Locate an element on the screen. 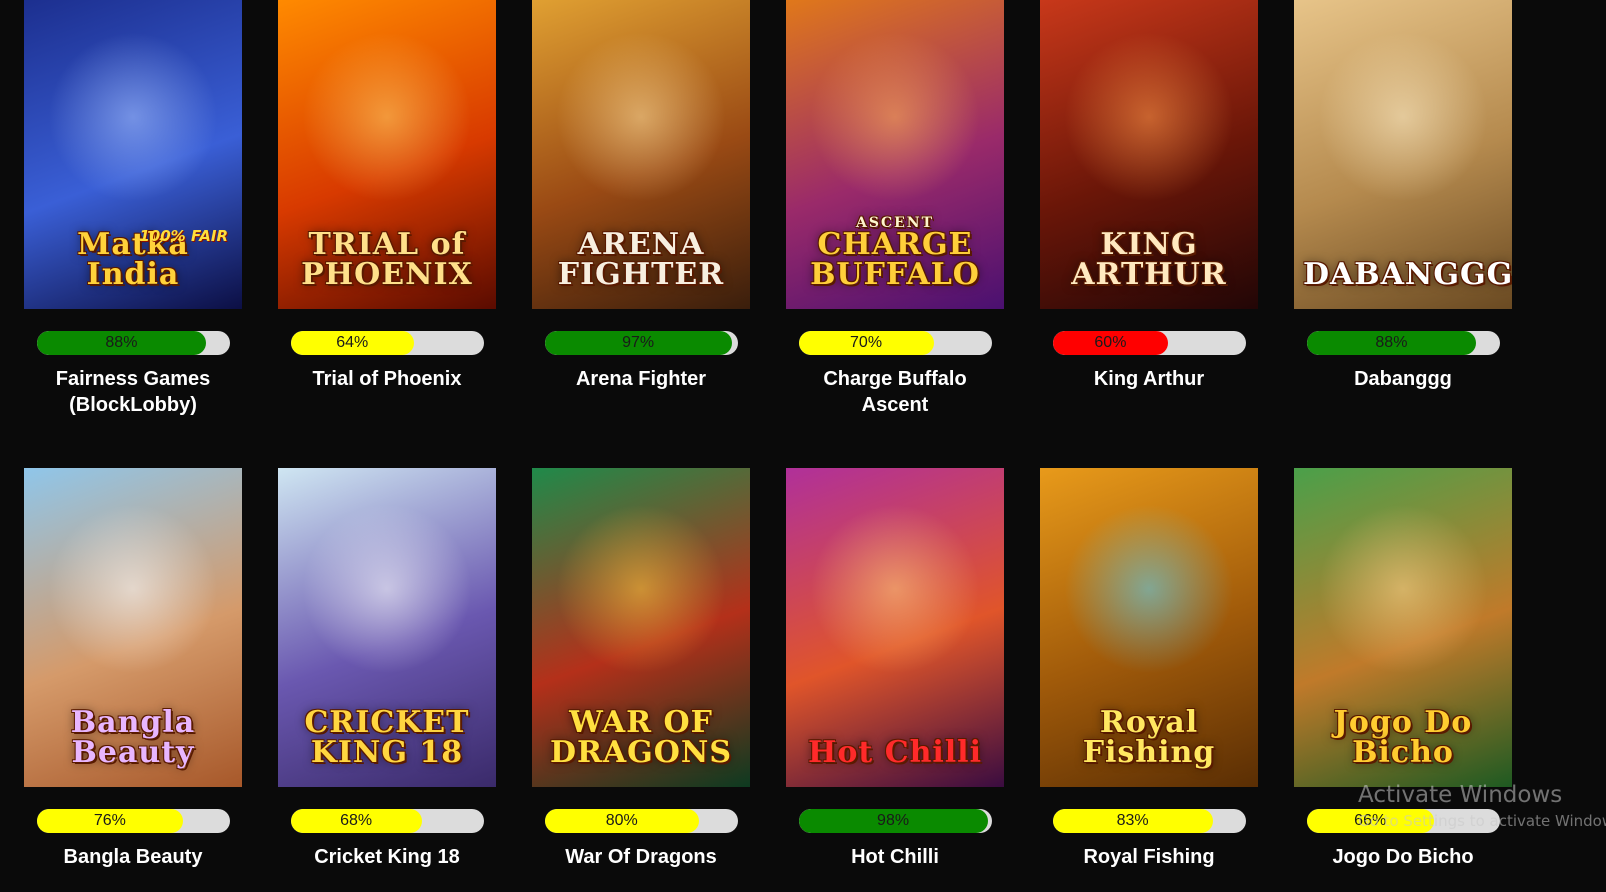  rtp-progress-bar: 76% is located at coordinates (133, 821).